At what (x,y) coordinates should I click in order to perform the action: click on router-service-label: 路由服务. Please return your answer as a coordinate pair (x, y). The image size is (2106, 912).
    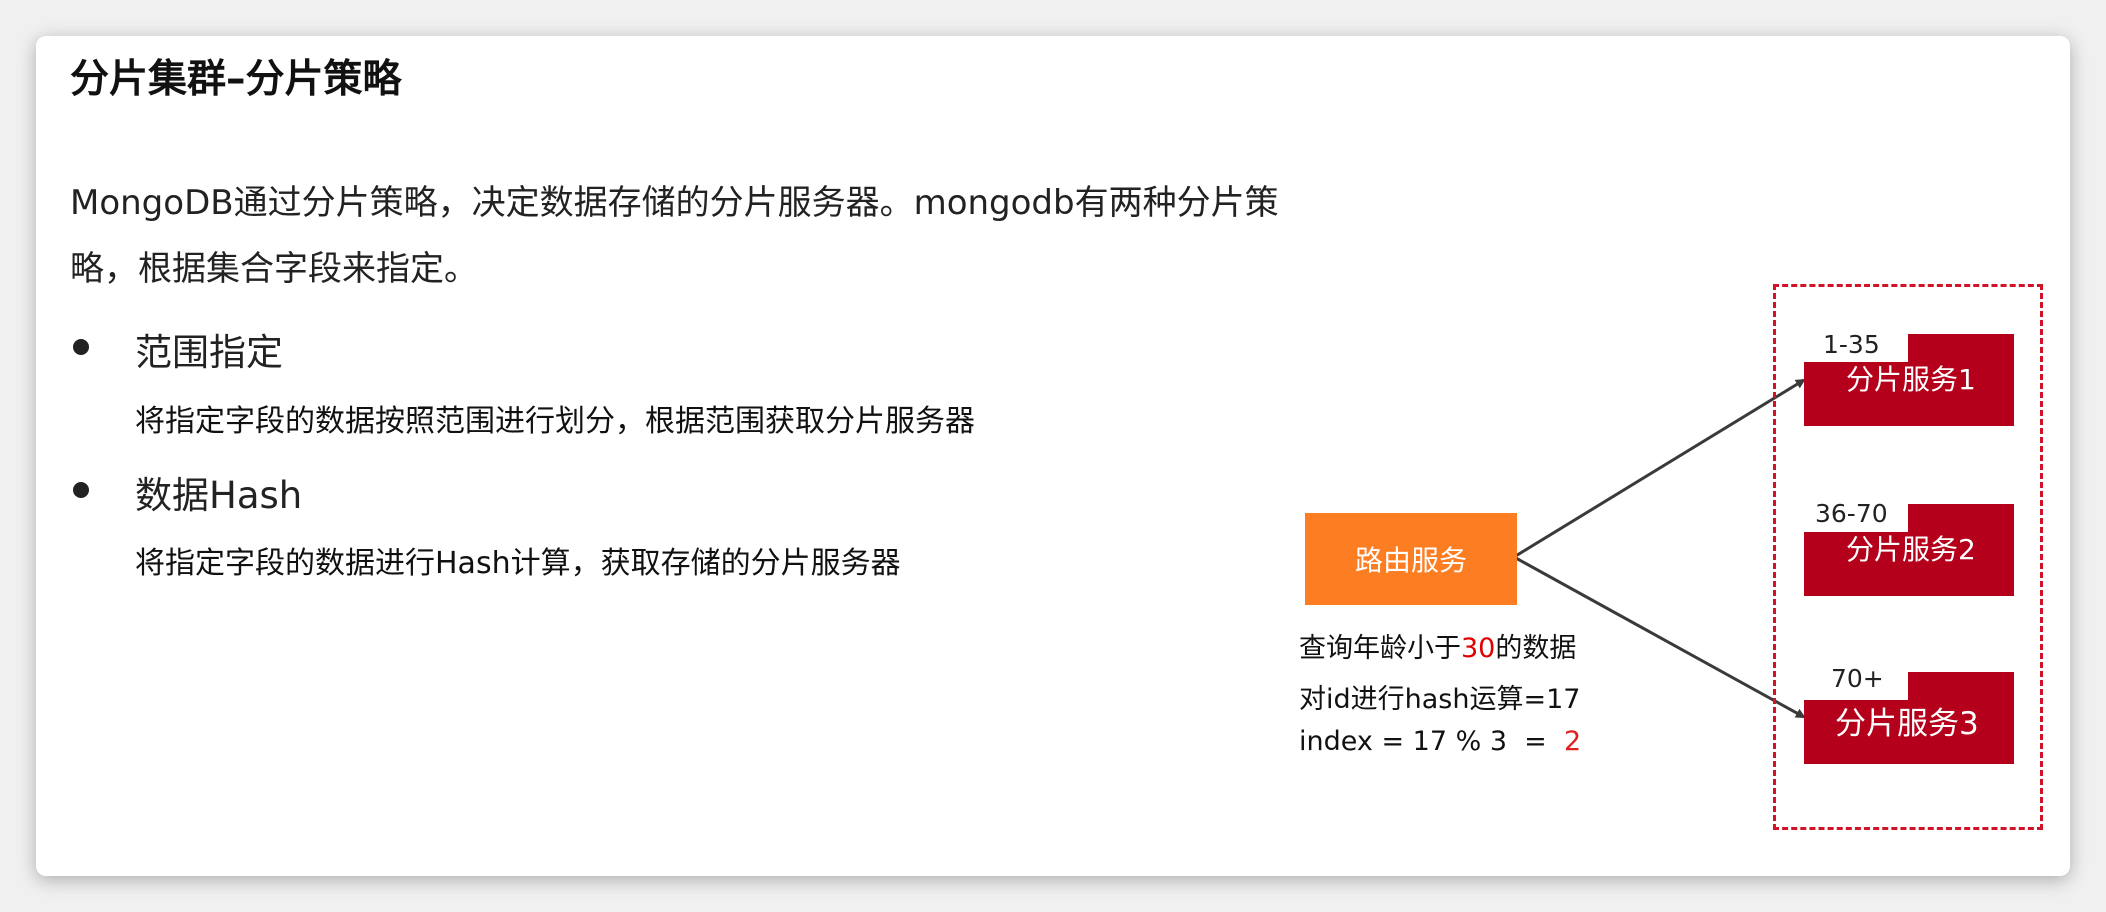
    Looking at the image, I should click on (1410, 560).